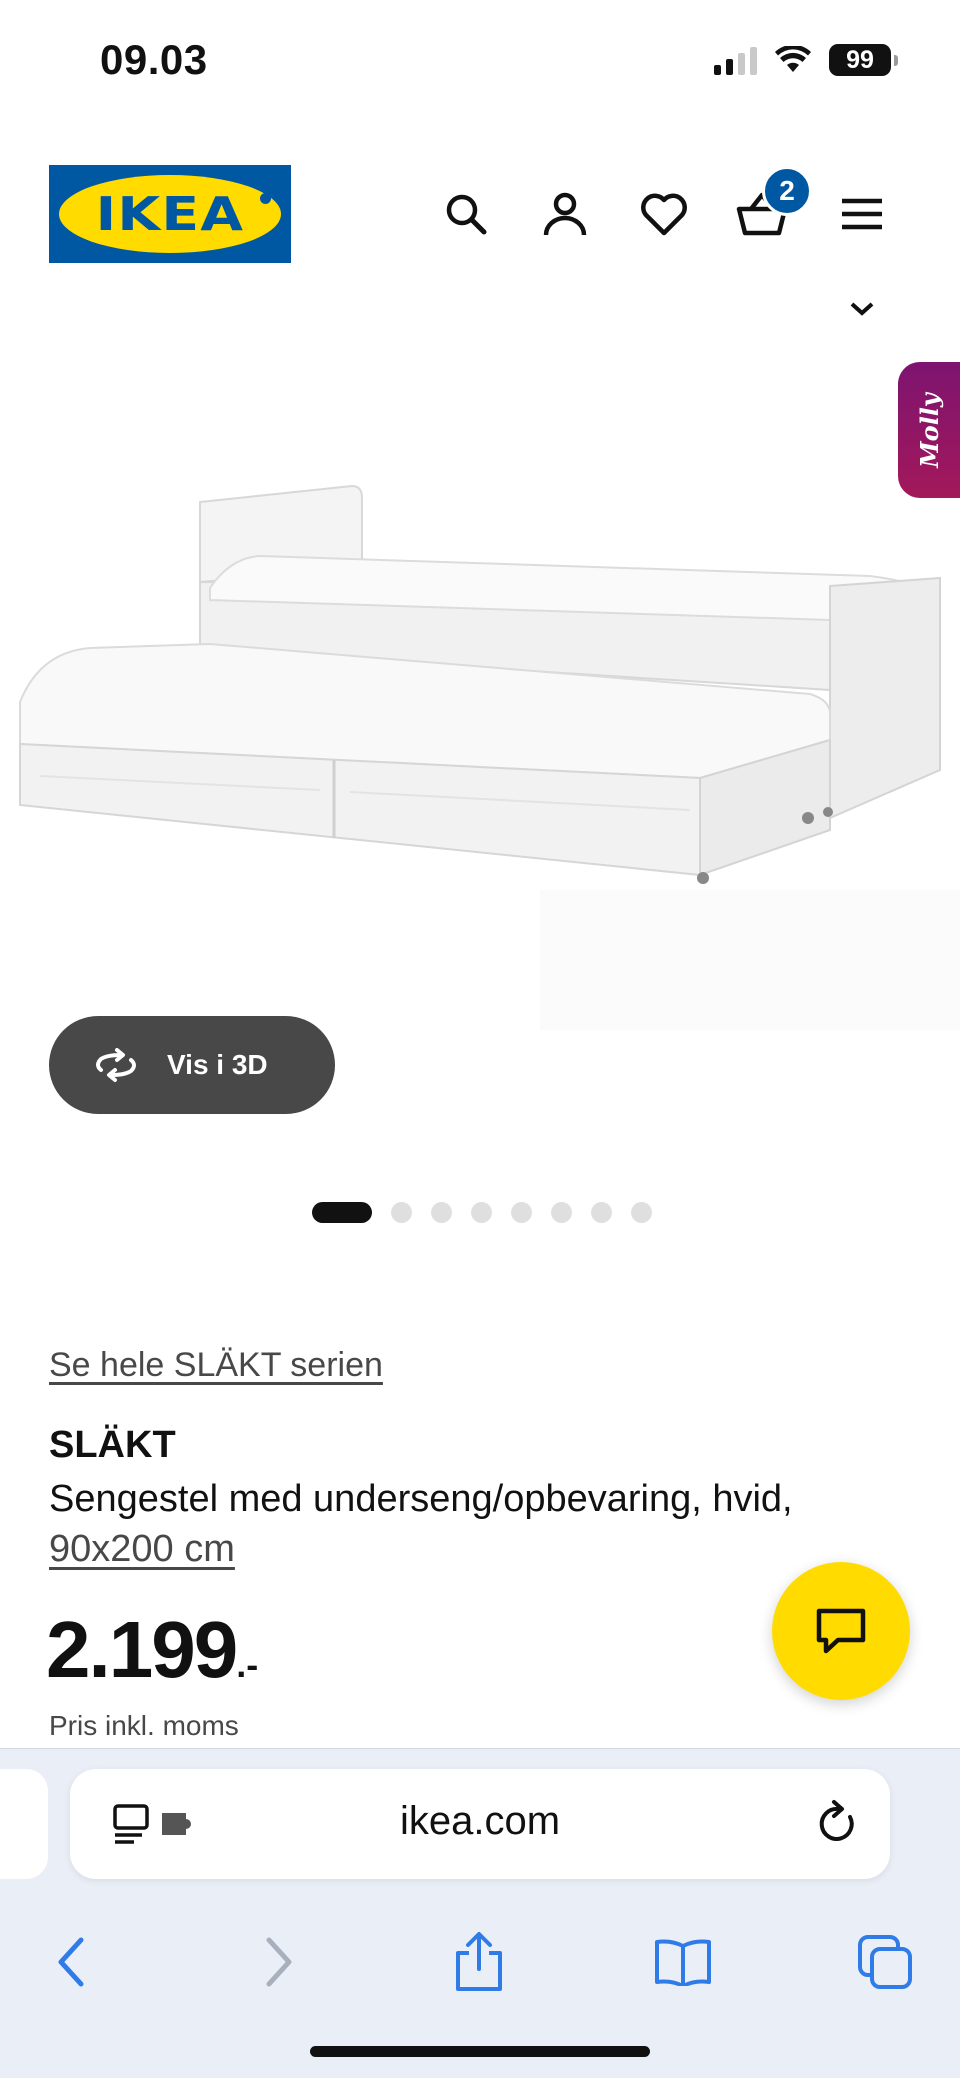 The image size is (960, 2078). I want to click on wifi-icon, so click(793, 59).